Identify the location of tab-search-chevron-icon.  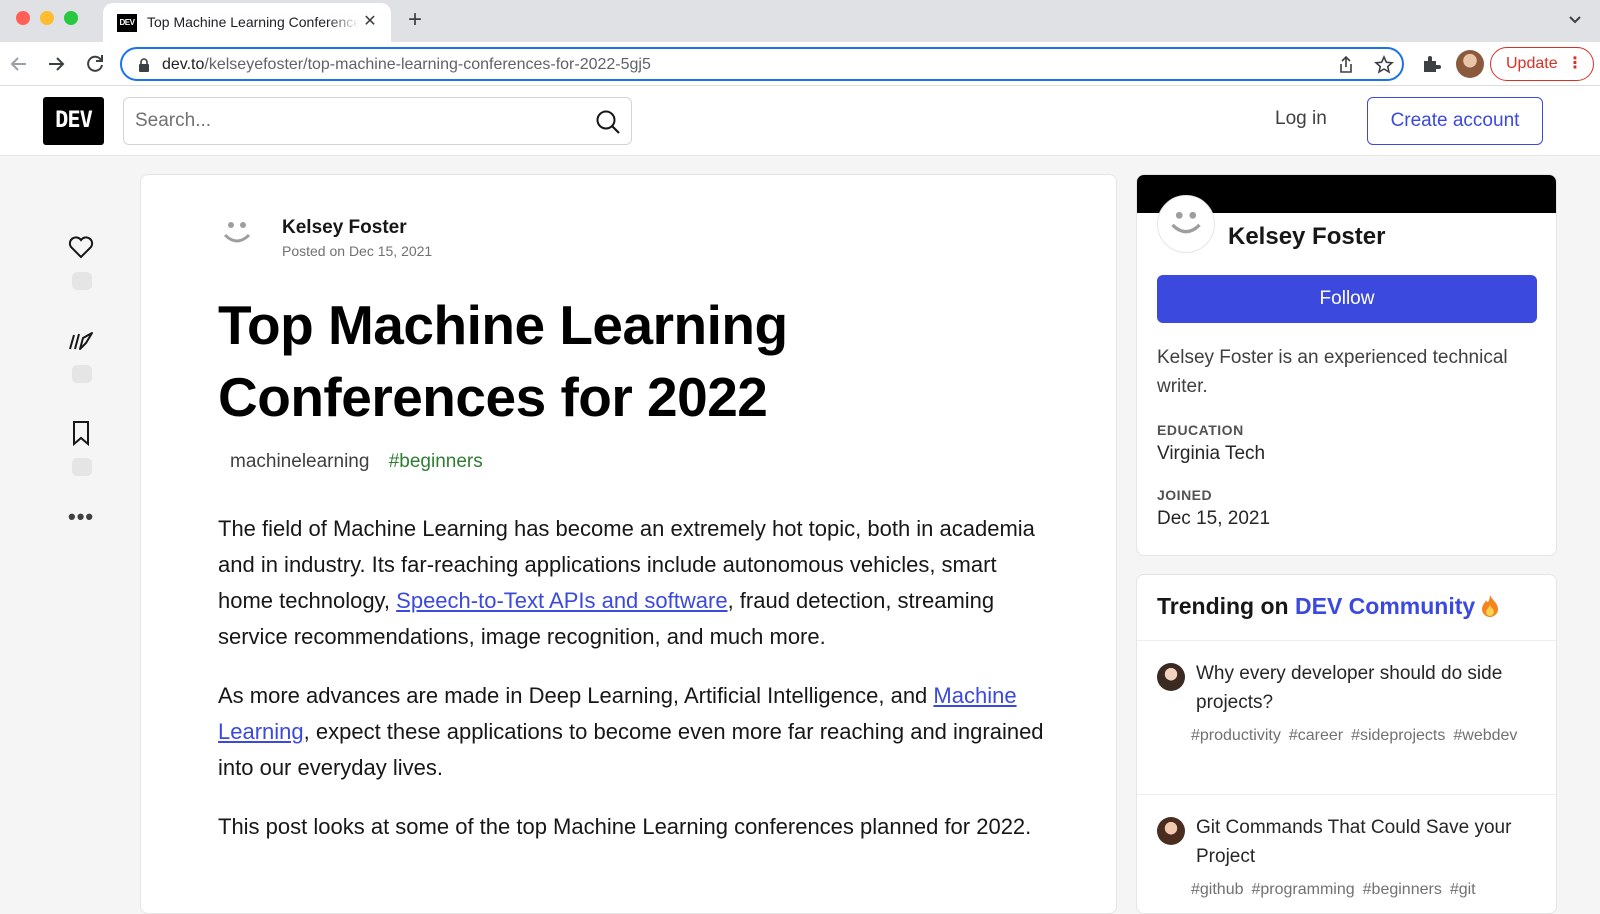
(1575, 19).